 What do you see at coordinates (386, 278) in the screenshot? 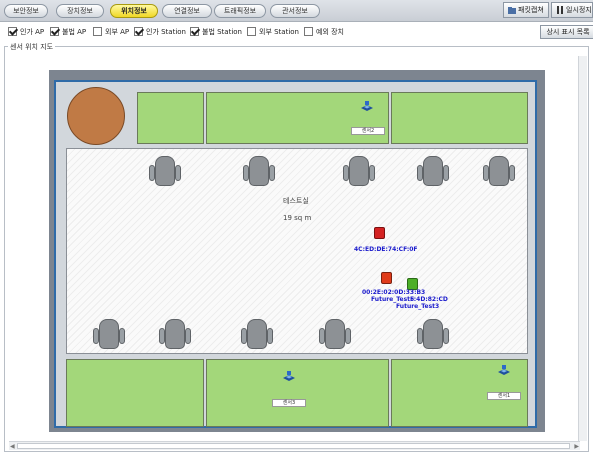
I see `illegal-ap-icon` at bounding box center [386, 278].